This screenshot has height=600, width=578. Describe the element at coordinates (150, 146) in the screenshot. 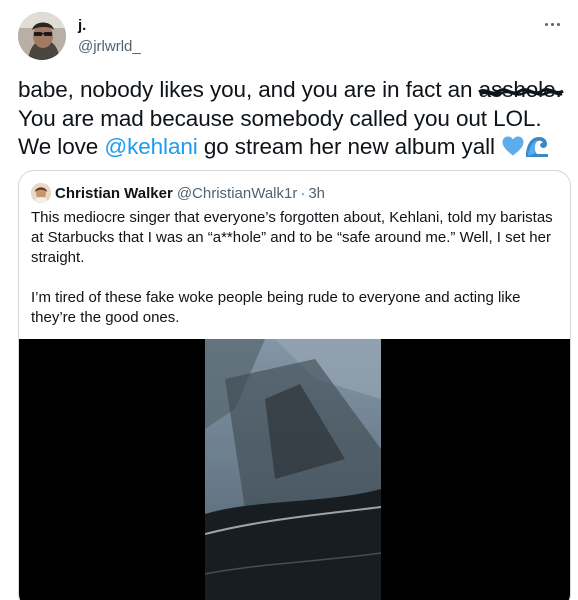

I see `mention-link: @kehlani` at that location.